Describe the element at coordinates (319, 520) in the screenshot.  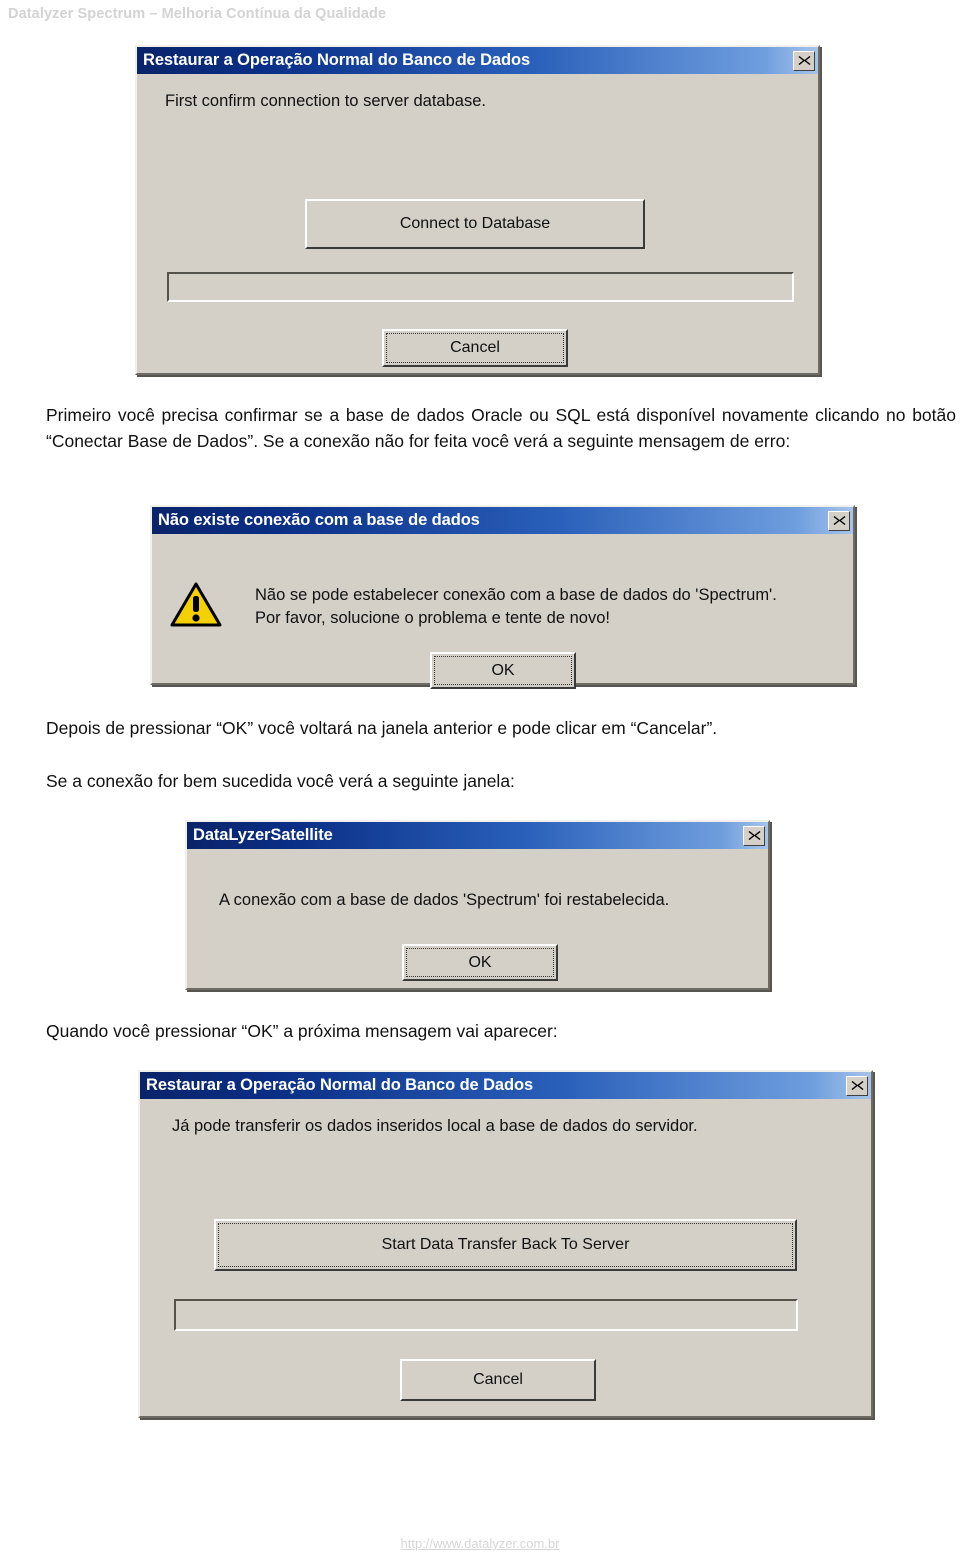
I see `dialog2-title: Não existe conexão com a base de dados` at that location.